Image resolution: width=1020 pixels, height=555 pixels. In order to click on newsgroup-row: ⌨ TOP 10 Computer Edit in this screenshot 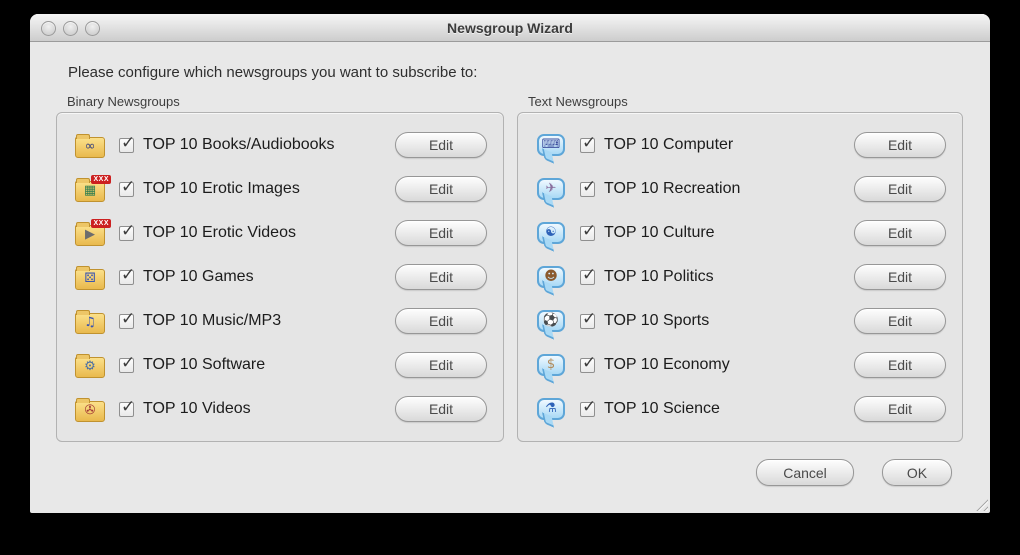, I will do `click(740, 145)`.